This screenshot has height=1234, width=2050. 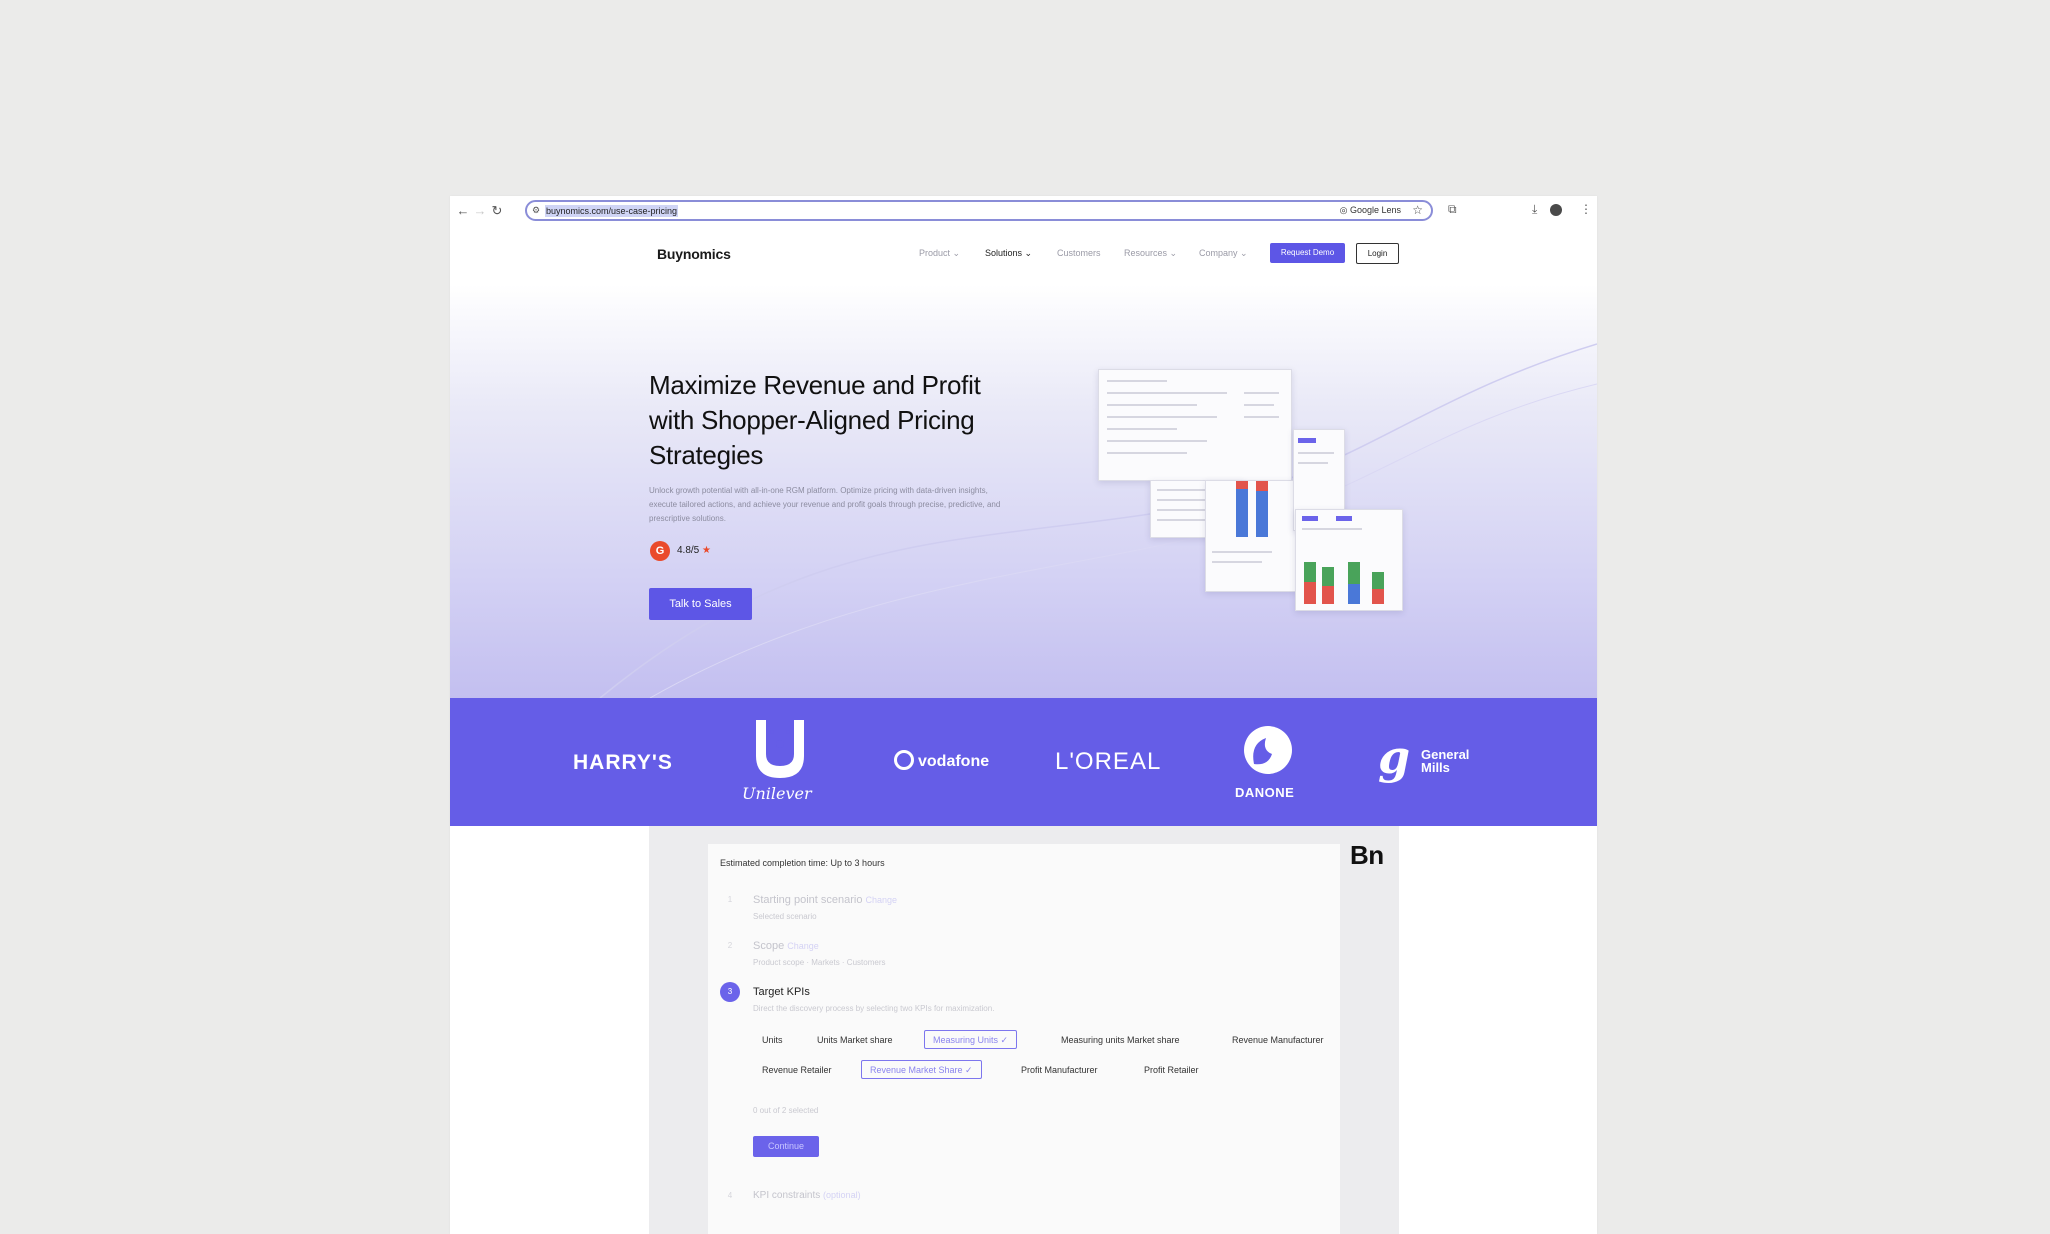 I want to click on logo-vodafone: vodafone, so click(x=941, y=760).